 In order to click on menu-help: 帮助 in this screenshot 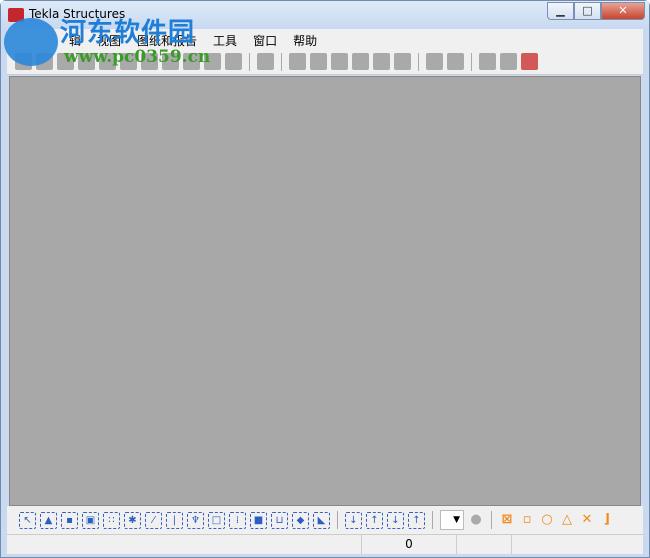, I will do `click(305, 39)`.